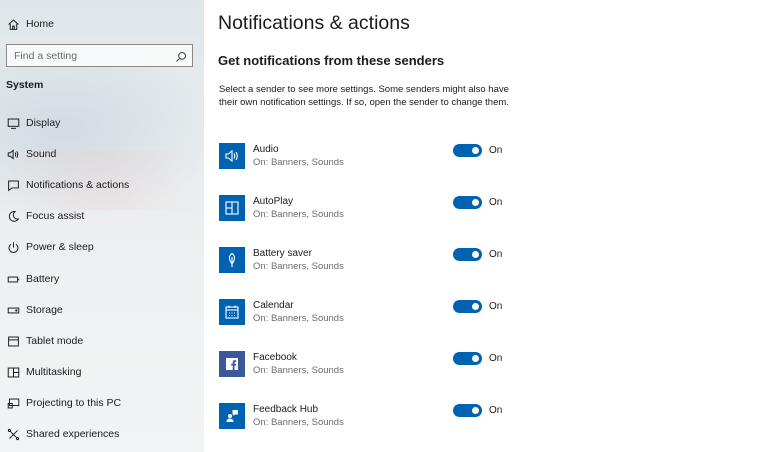 This screenshot has width=768, height=452. What do you see at coordinates (331, 60) in the screenshot?
I see `section-heading: Get notifications from these senders` at bounding box center [331, 60].